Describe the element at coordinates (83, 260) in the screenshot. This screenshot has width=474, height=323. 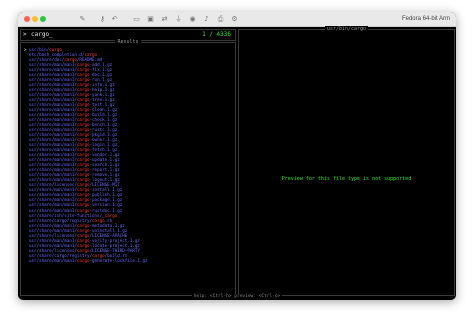
I see `result-match: cargo` at that location.